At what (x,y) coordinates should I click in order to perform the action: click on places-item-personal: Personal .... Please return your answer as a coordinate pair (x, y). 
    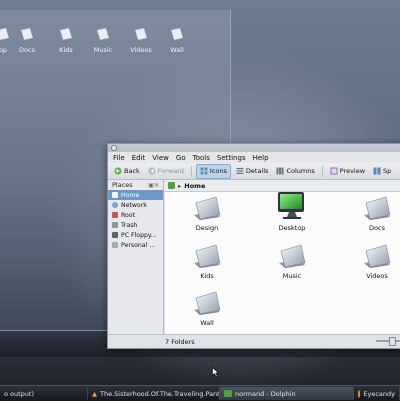
    Looking at the image, I should click on (135, 245).